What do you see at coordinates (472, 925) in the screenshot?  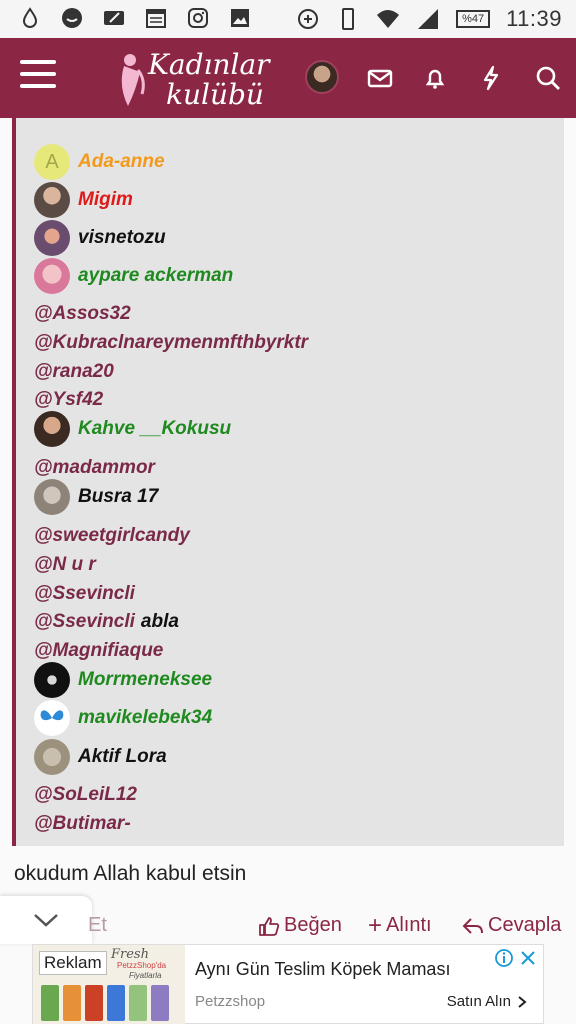 I see `reply-icon` at bounding box center [472, 925].